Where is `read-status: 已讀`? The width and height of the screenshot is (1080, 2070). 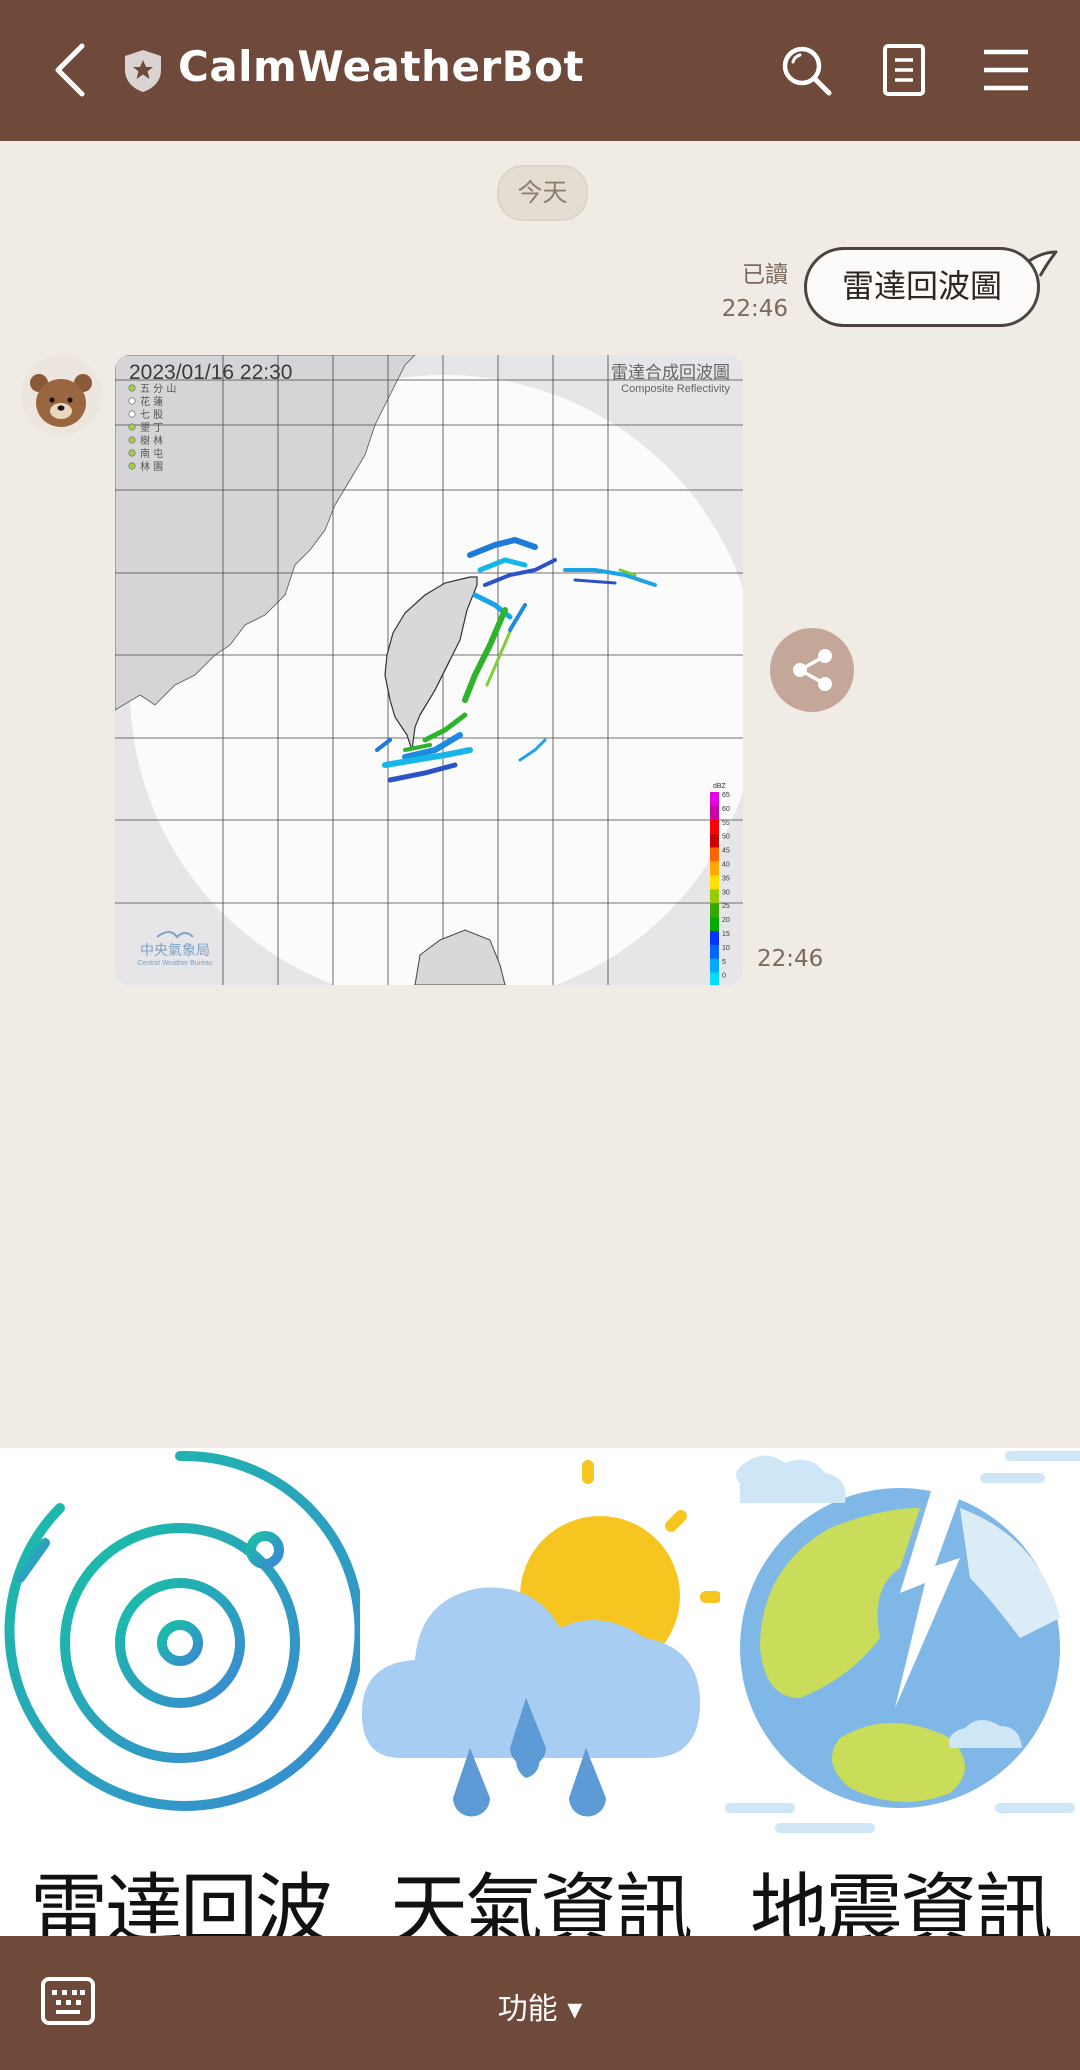
read-status: 已讀 is located at coordinates (765, 275).